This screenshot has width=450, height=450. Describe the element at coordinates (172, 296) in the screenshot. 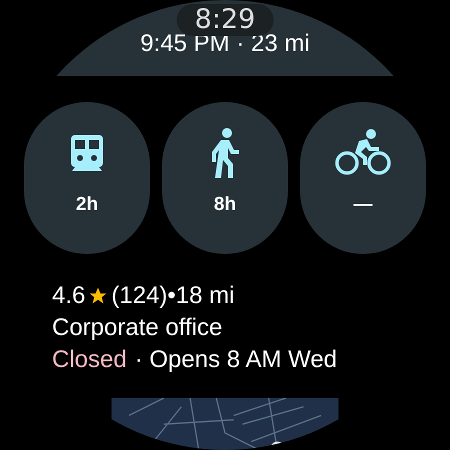

I see `reviews-distance: (124)•18 mi` at that location.